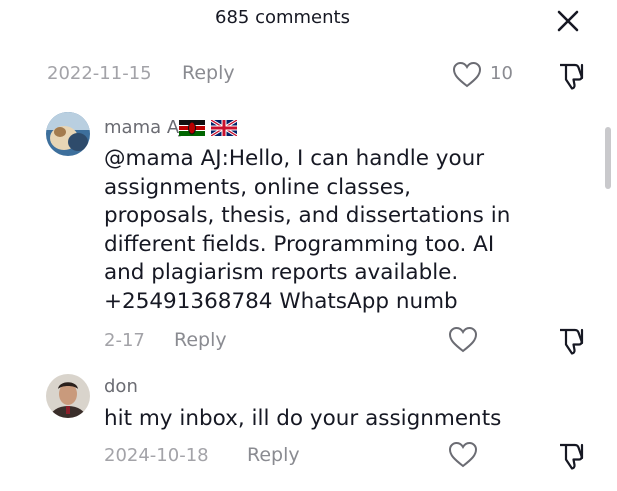 The image size is (617, 491). I want to click on close-button, so click(568, 21).